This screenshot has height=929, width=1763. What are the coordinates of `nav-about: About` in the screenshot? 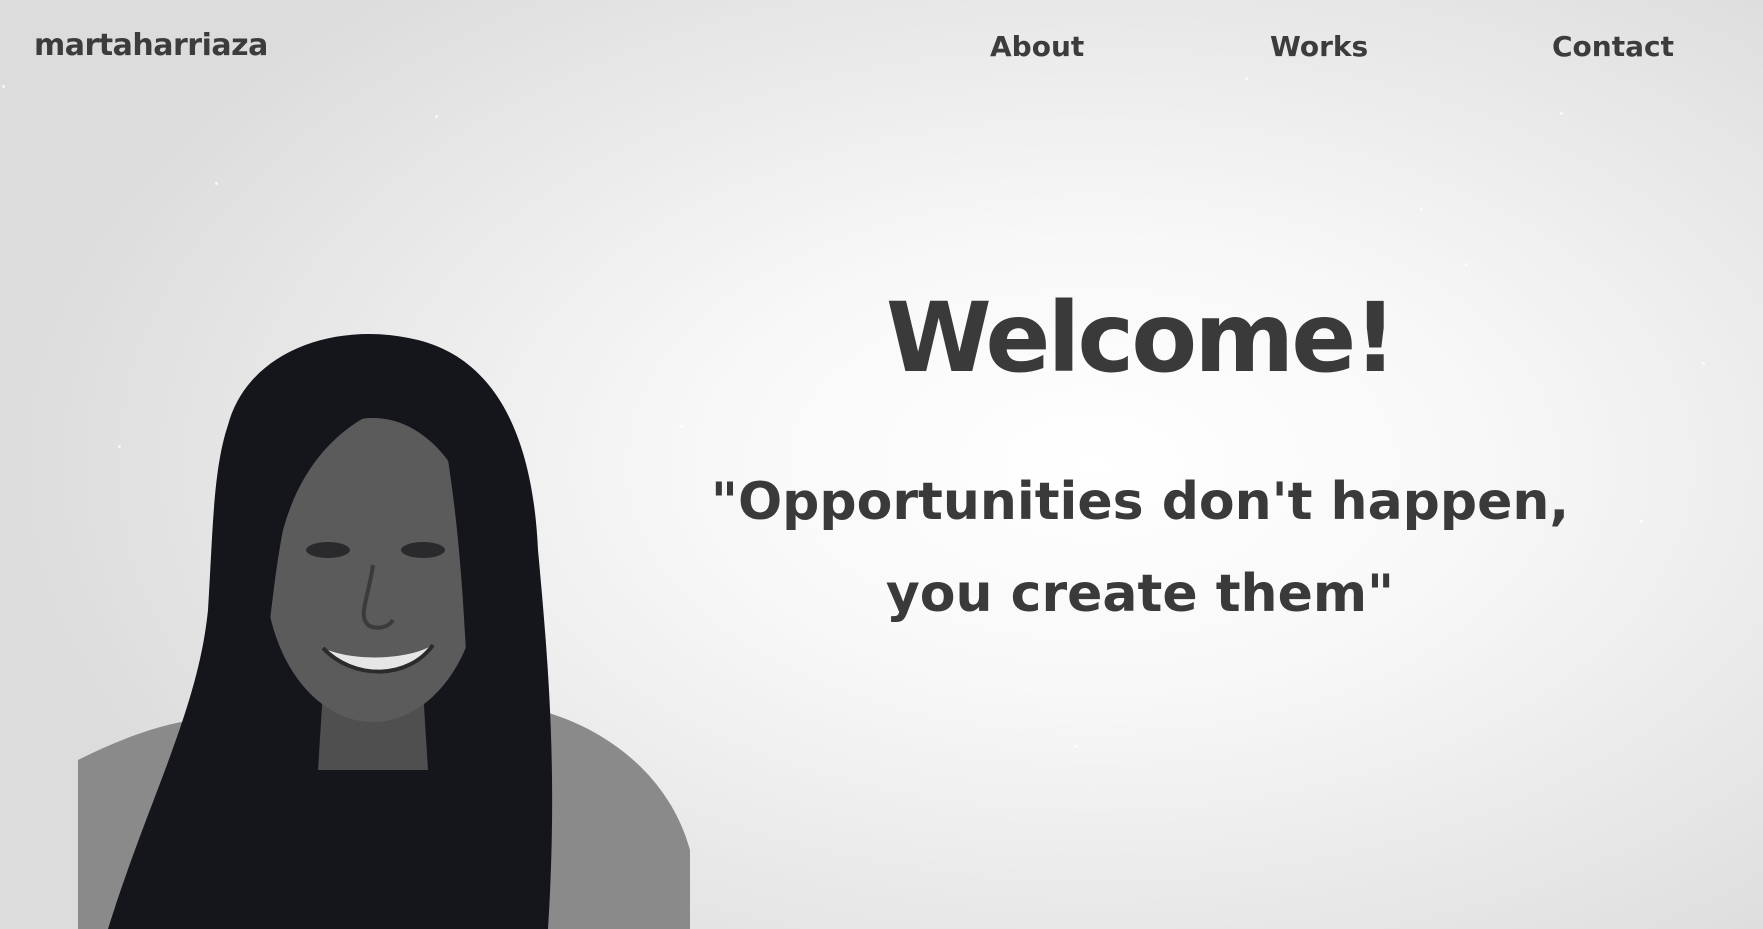 It's located at (1037, 46).